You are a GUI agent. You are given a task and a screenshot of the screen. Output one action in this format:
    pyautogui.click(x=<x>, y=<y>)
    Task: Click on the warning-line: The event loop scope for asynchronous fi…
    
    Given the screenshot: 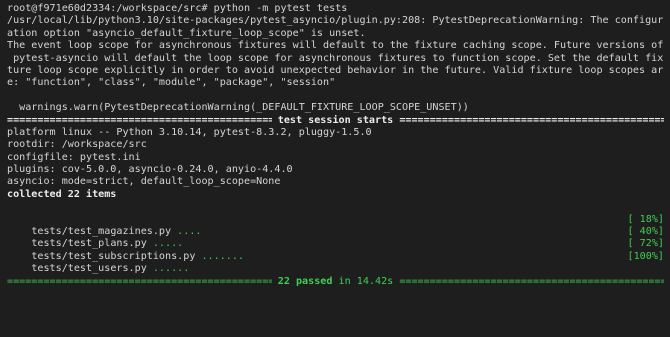 What is the action you would take?
    pyautogui.click(x=335, y=46)
    